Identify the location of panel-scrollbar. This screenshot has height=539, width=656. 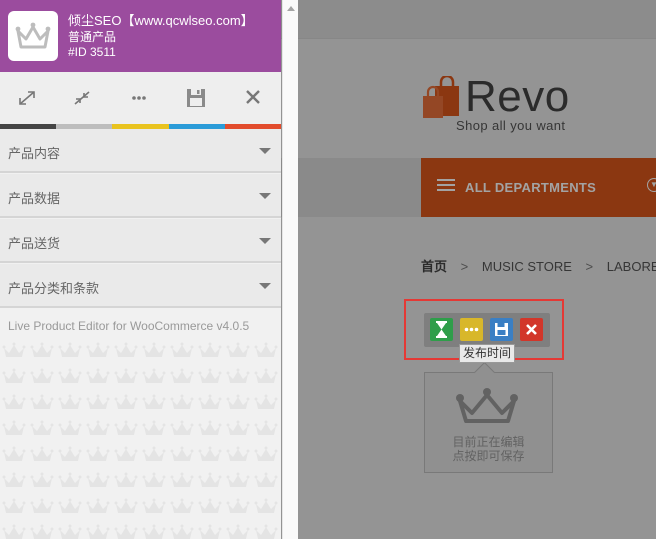
(290, 269).